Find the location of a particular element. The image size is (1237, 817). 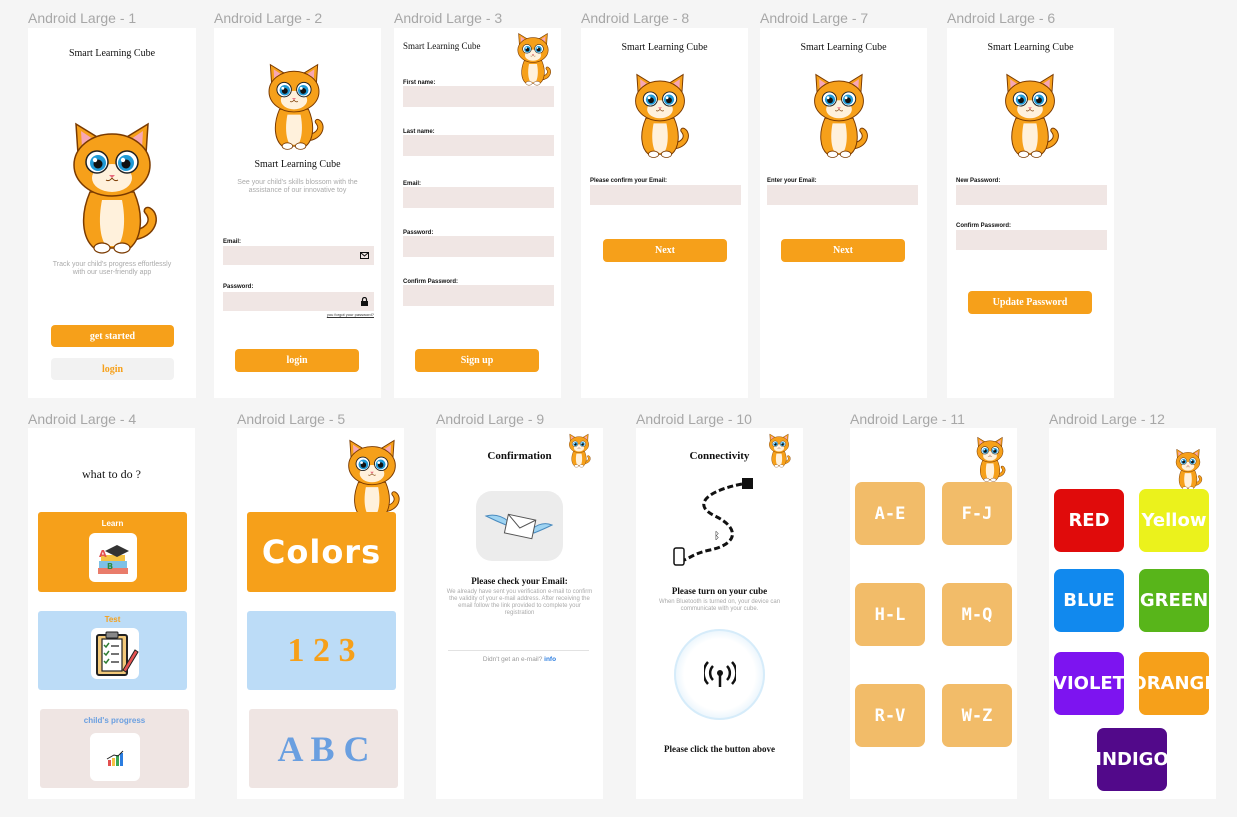

svg-text: ᛒ is located at coordinates (717, 536).